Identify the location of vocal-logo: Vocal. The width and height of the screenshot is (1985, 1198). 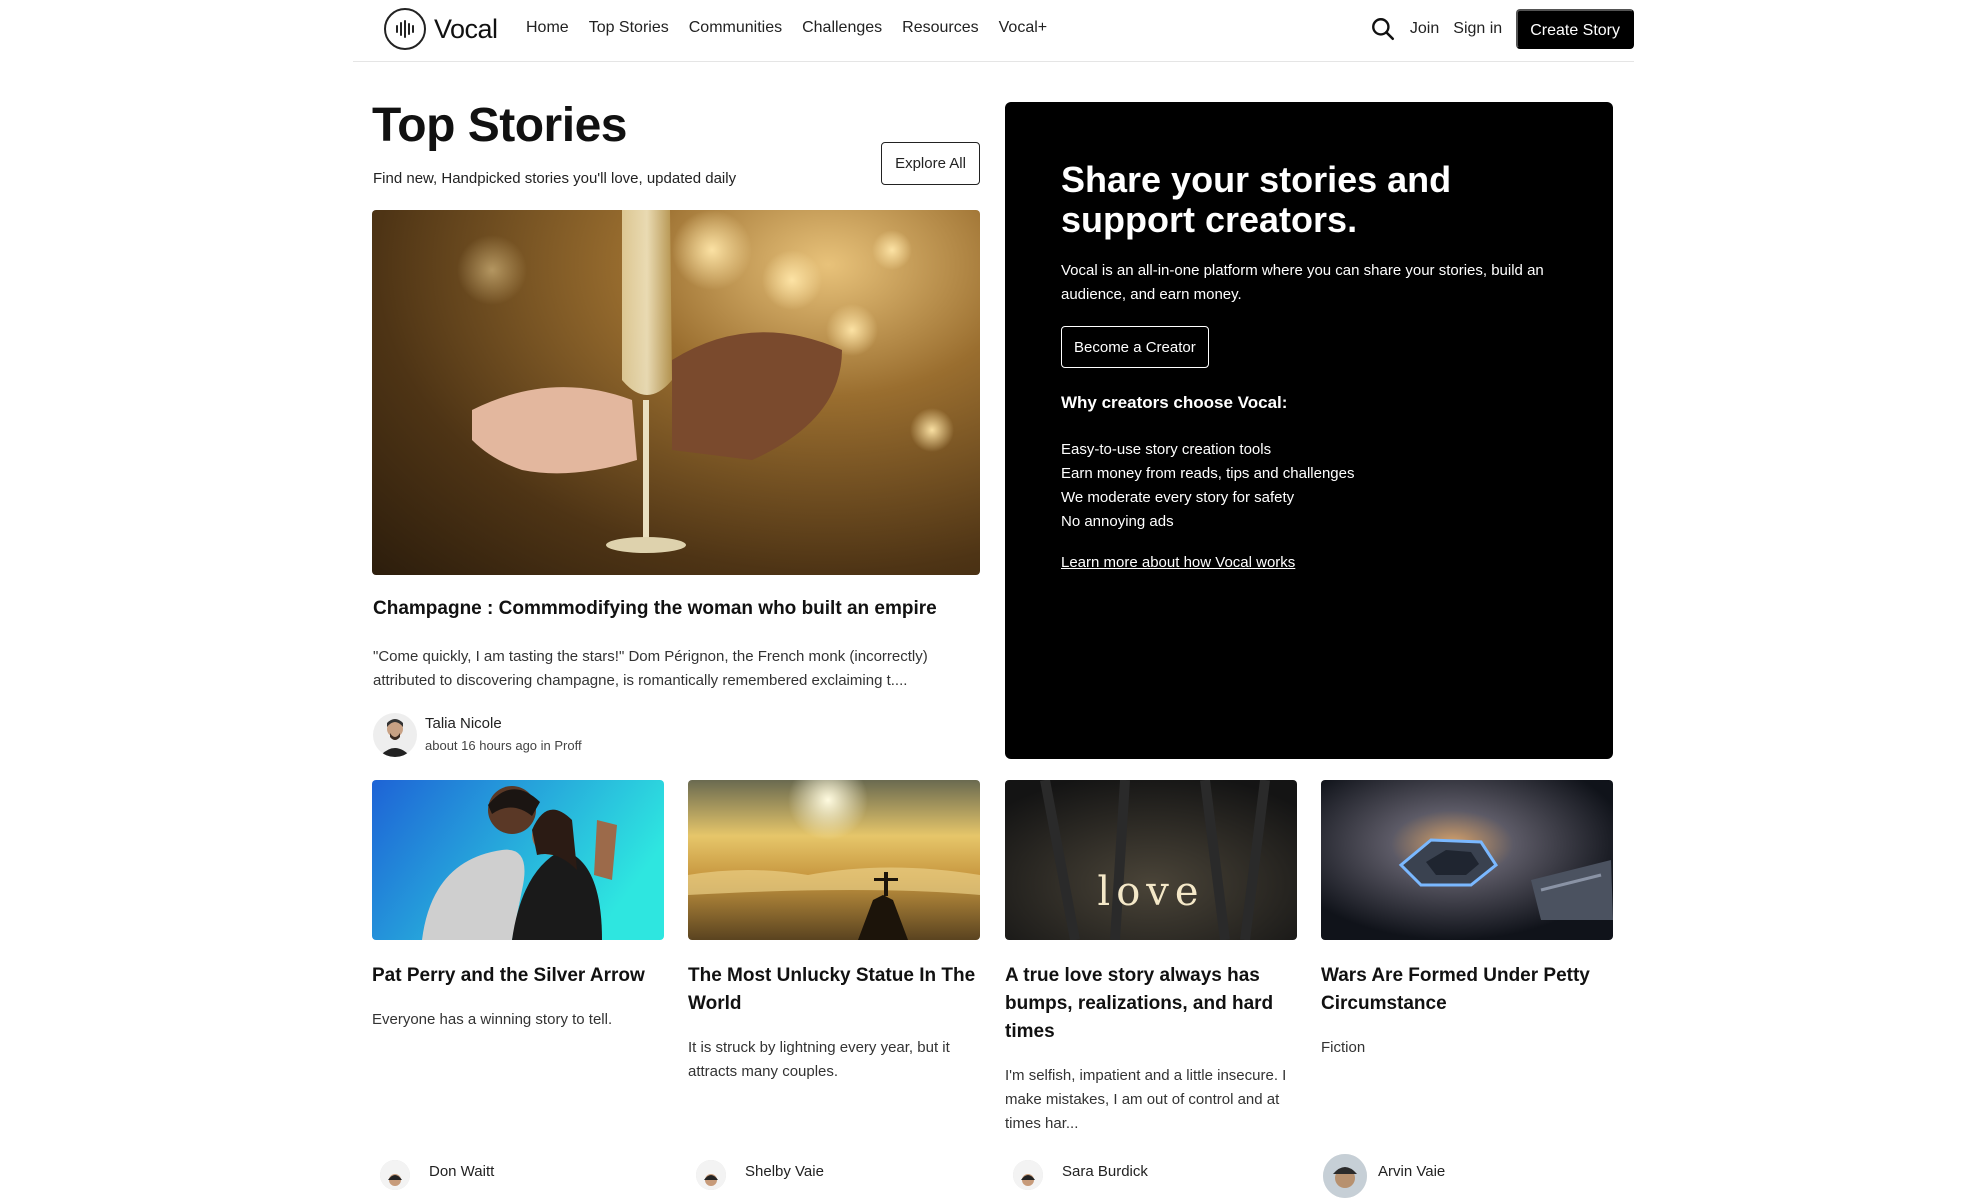
(441, 29).